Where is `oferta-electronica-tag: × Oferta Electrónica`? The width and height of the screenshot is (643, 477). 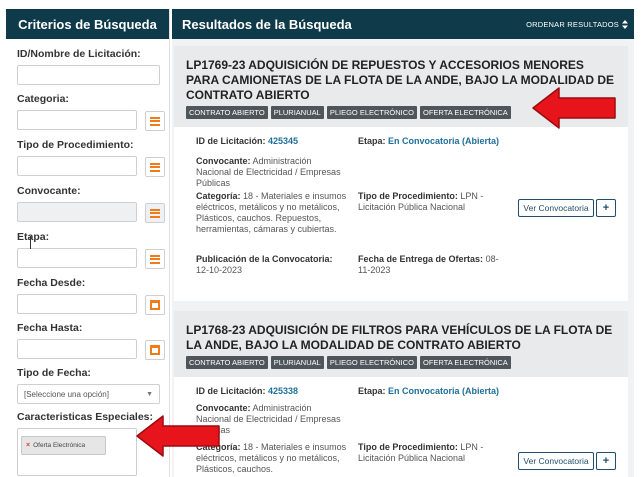
oferta-electronica-tag: × Oferta Electrónica is located at coordinates (64, 445).